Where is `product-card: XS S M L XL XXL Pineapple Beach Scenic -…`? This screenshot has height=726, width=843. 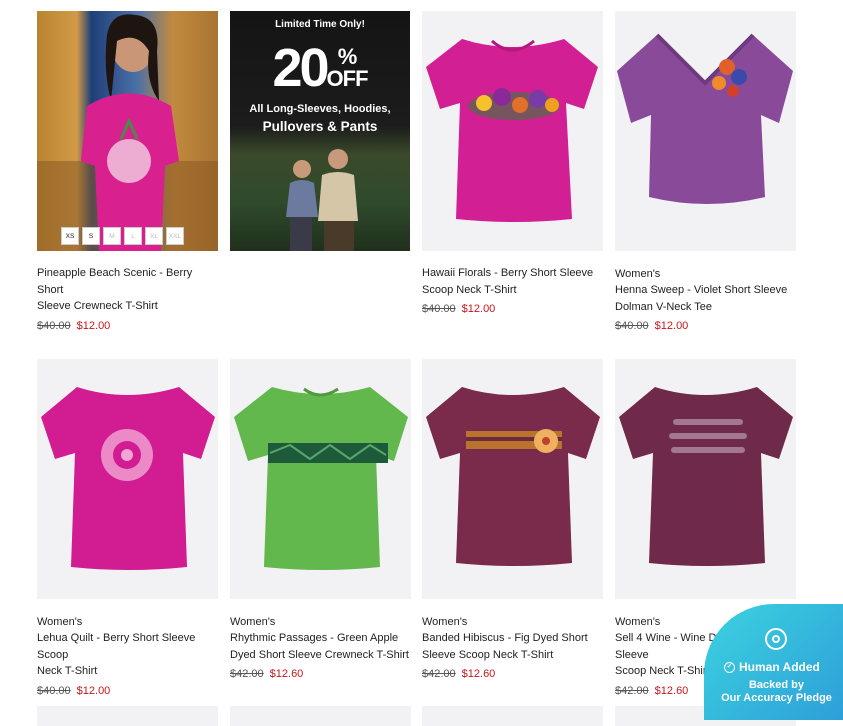
product-card: XS S M L XL XXL Pineapple Beach Scenic -… is located at coordinates (127, 172).